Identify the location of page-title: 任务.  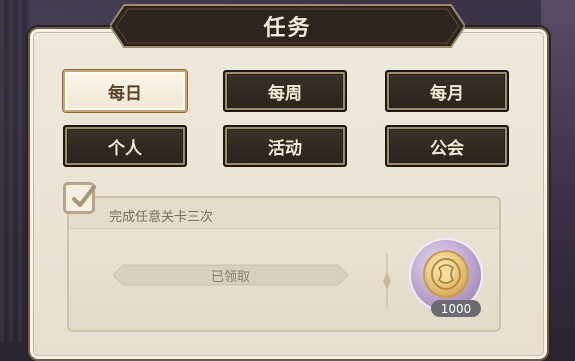
(287, 28).